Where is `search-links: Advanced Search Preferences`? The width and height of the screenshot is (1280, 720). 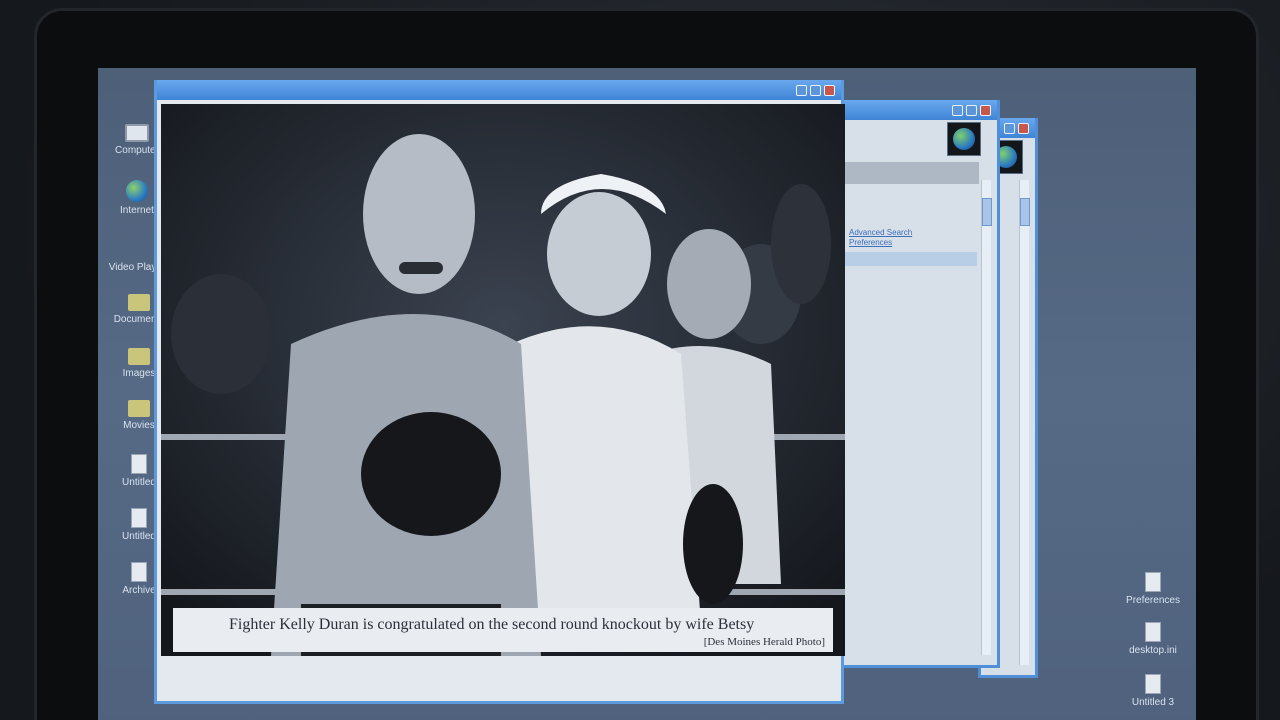 search-links: Advanced Search Preferences is located at coordinates (880, 238).